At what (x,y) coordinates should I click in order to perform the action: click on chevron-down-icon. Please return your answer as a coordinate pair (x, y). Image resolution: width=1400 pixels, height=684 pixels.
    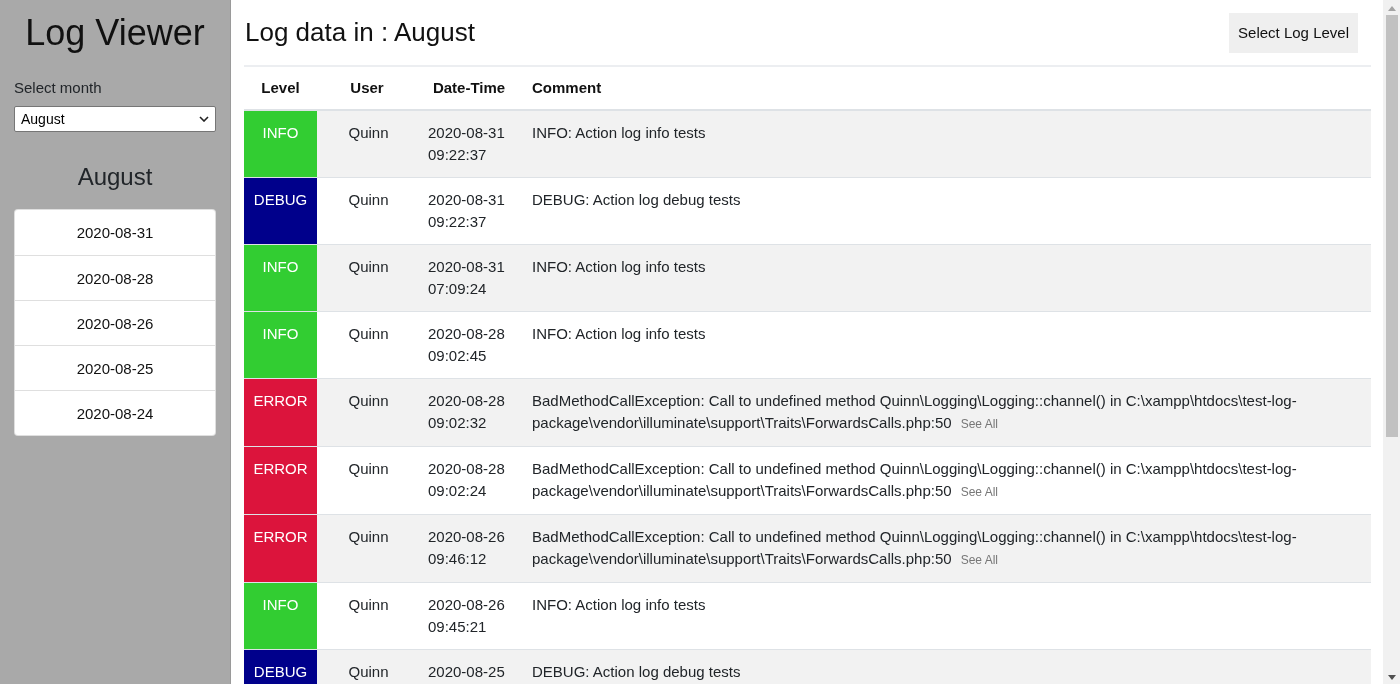
    Looking at the image, I should click on (204, 119).